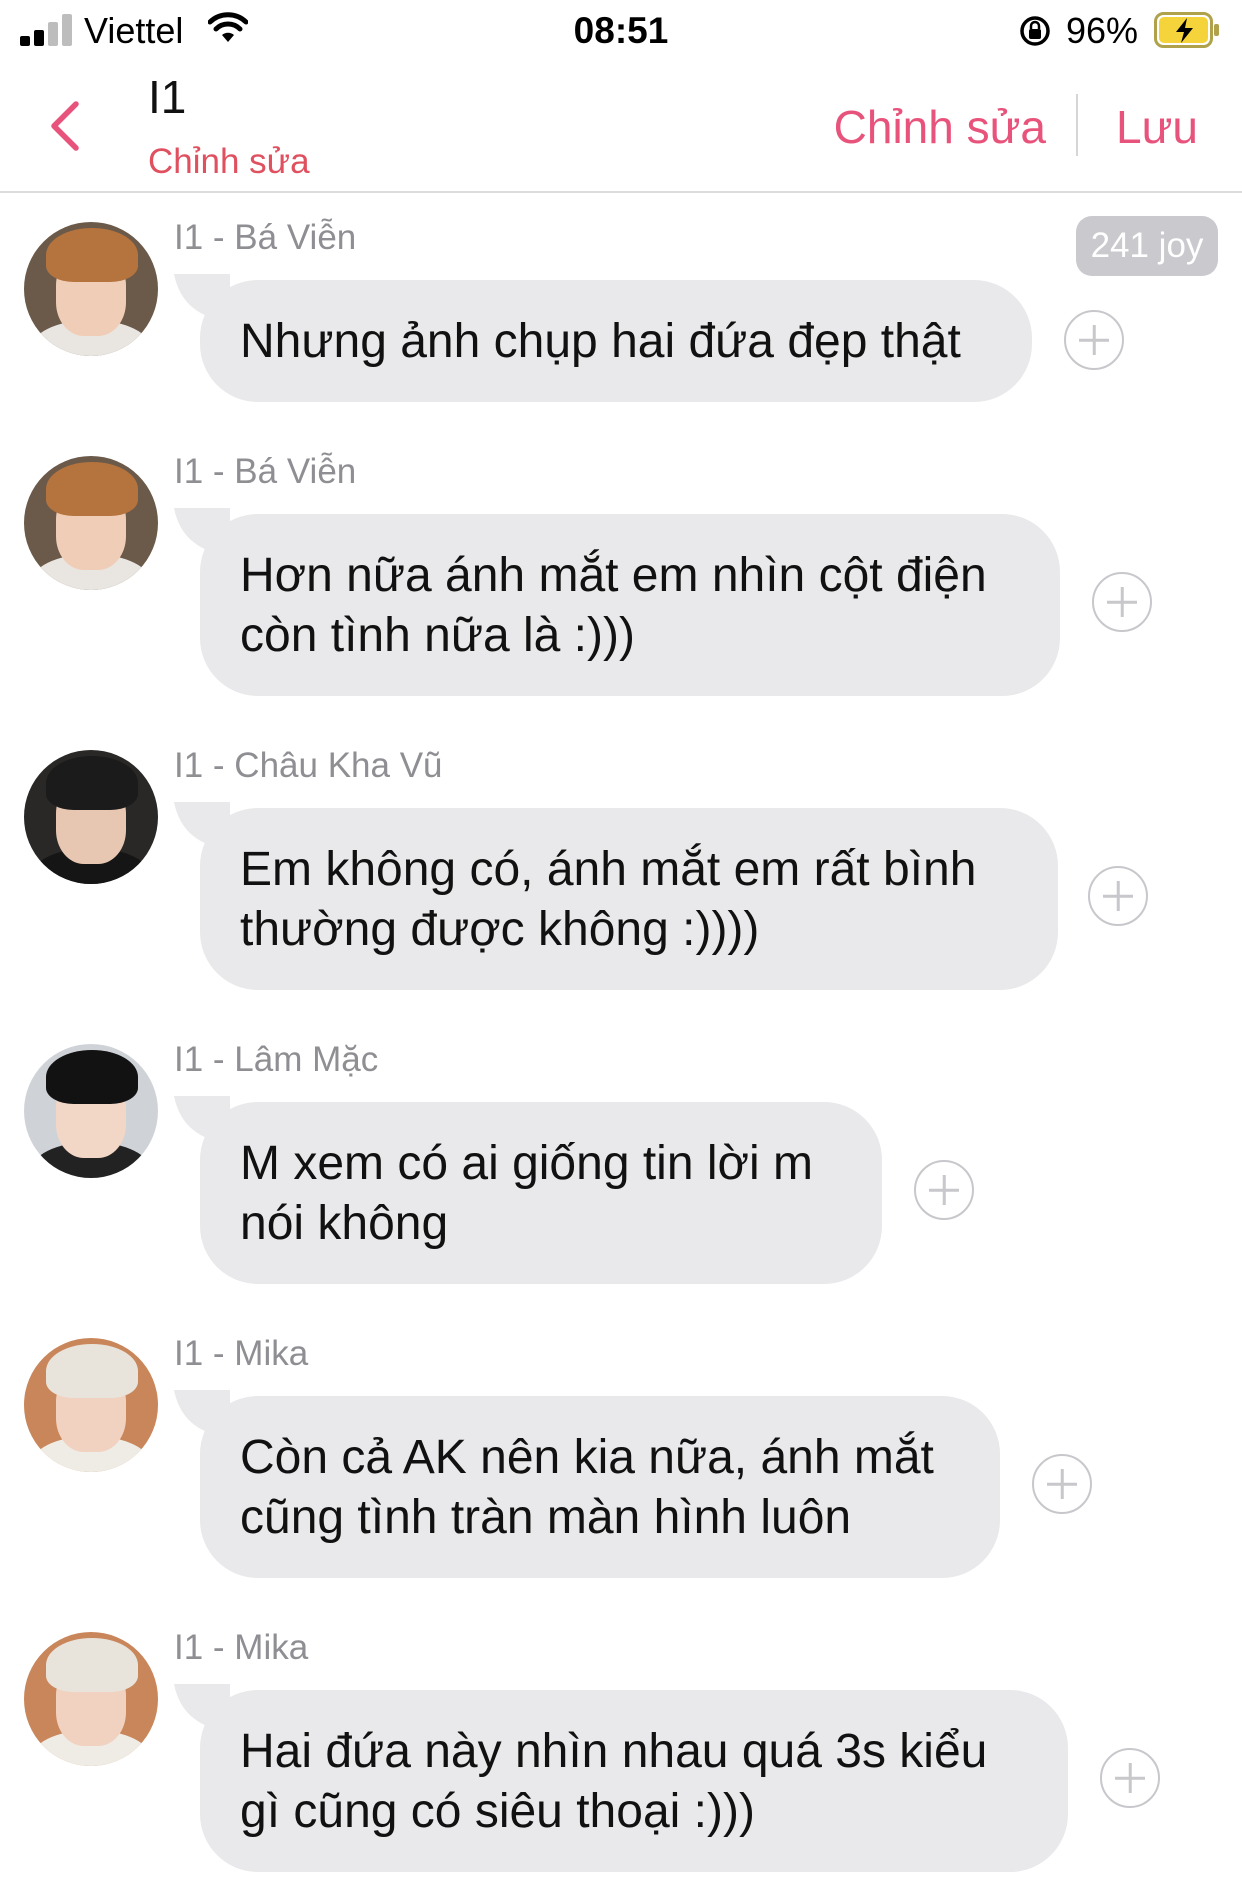 This screenshot has width=1242, height=1904. Describe the element at coordinates (616, 341) in the screenshot. I see `message-bubble: Nhưng ảnh chụp hai đứa đẹp thật` at that location.